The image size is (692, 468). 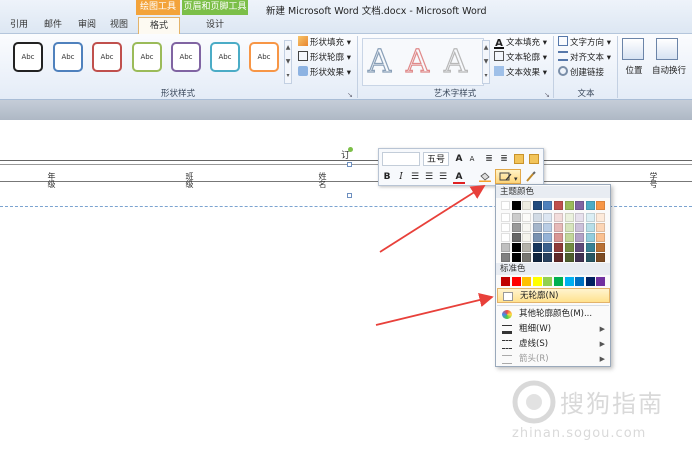 I want to click on watermark: 搜狗指南 zhinan.sogou.com, so click(x=597, y=413).